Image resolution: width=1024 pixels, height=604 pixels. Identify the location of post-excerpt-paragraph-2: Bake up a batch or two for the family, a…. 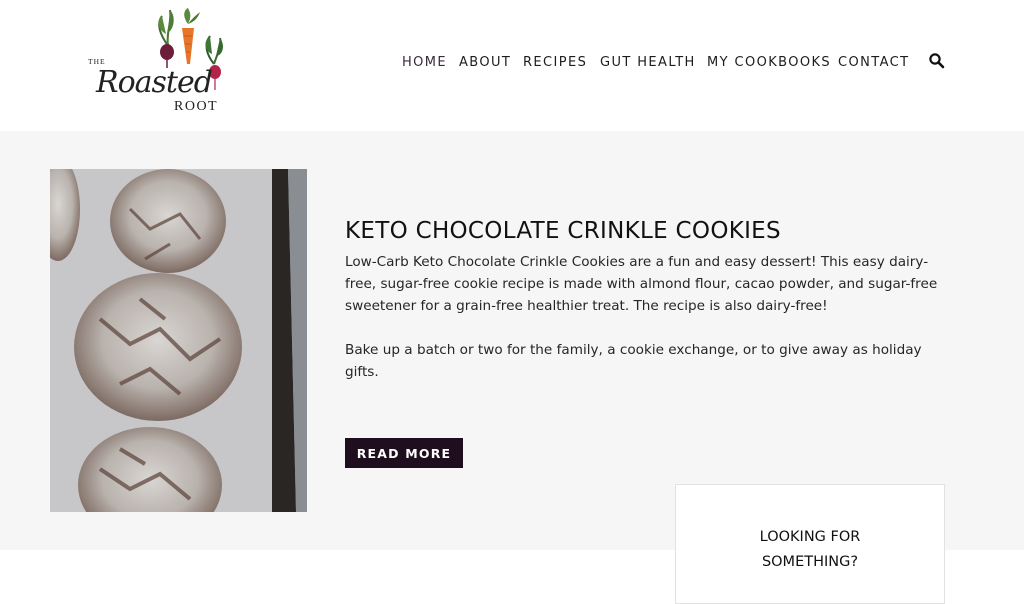
(633, 361).